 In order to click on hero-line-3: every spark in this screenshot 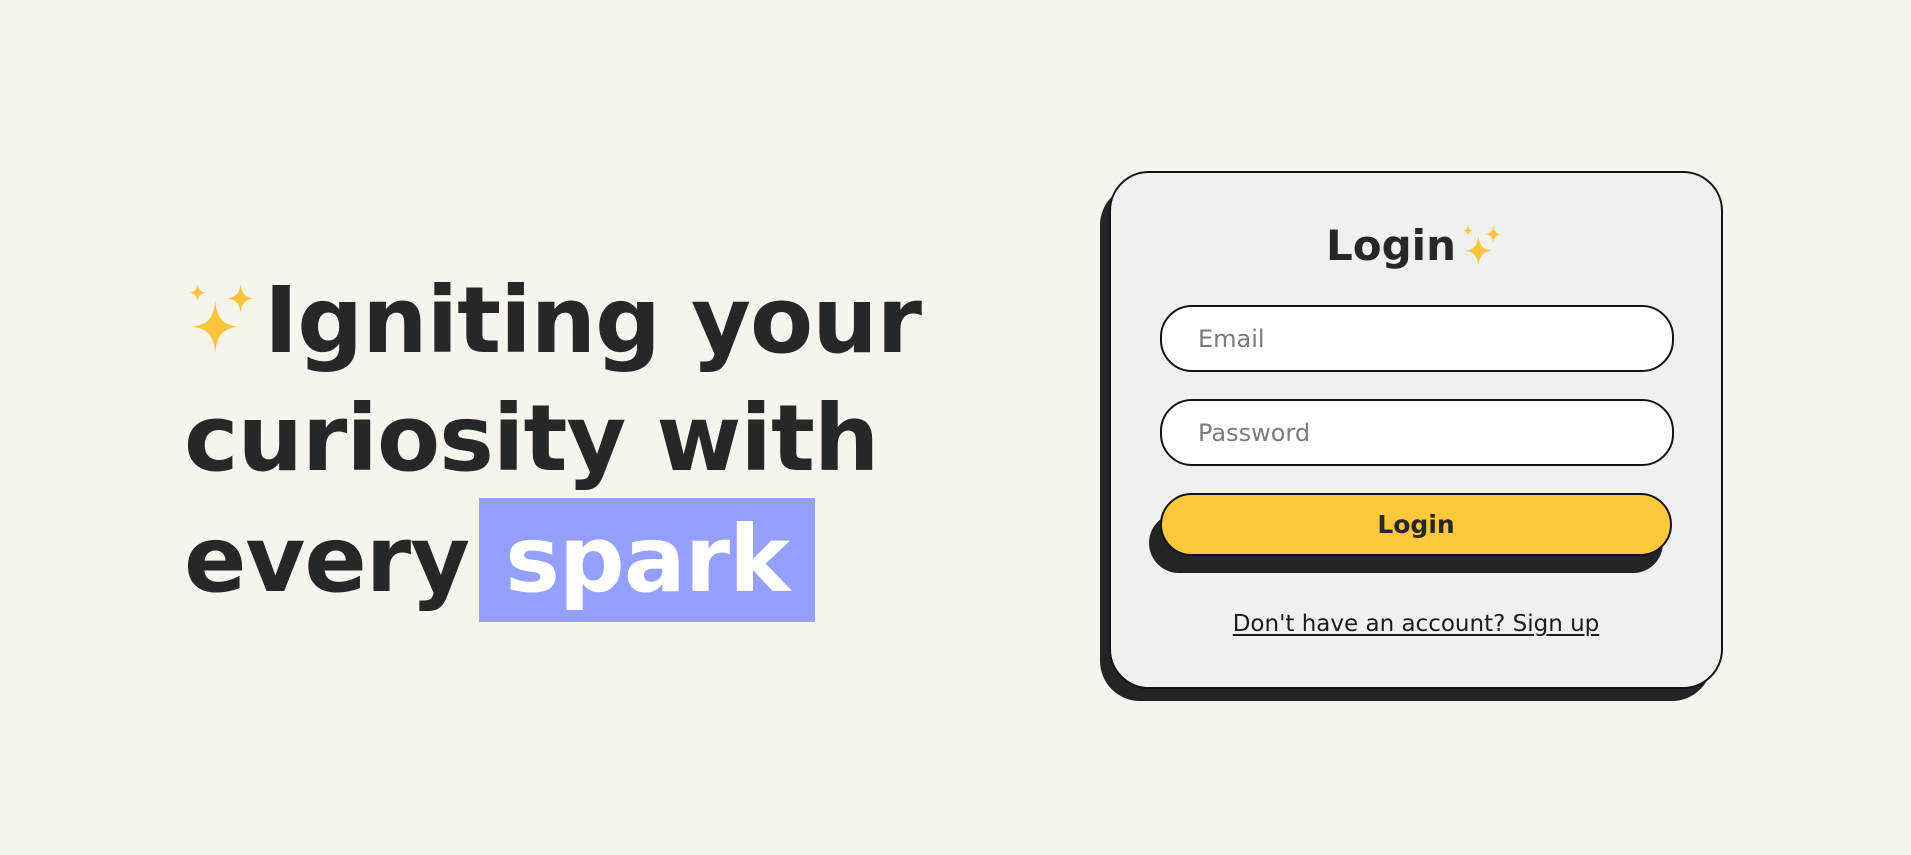, I will do `click(564, 560)`.